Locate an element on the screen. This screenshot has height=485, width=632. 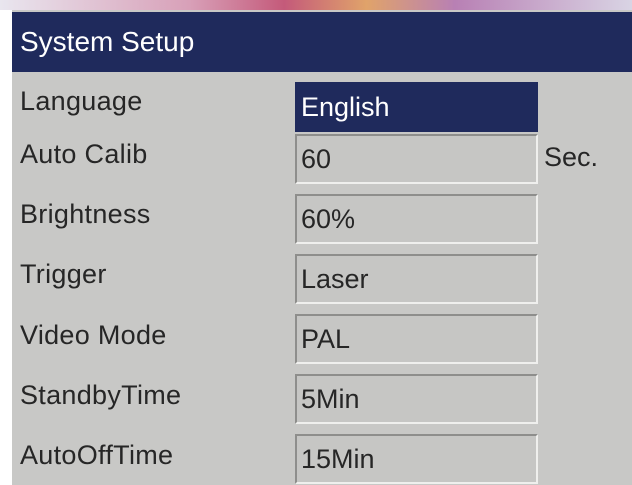
auto-off-time-label: AutoOffTime is located at coordinates (97, 455).